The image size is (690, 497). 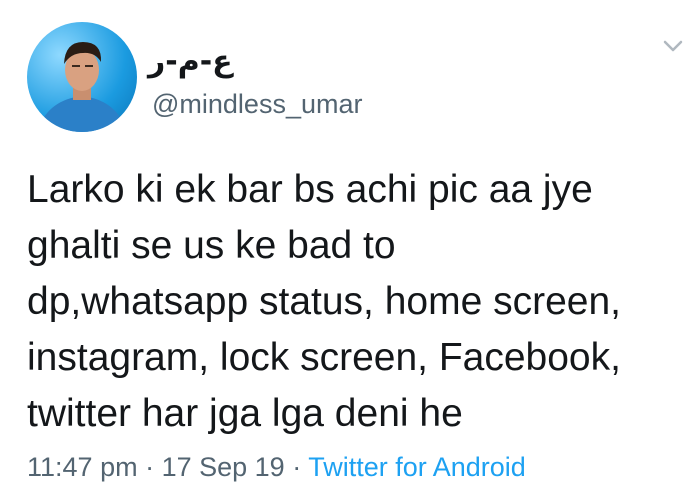 What do you see at coordinates (82, 87) in the screenshot?
I see `avatar-photo` at bounding box center [82, 87].